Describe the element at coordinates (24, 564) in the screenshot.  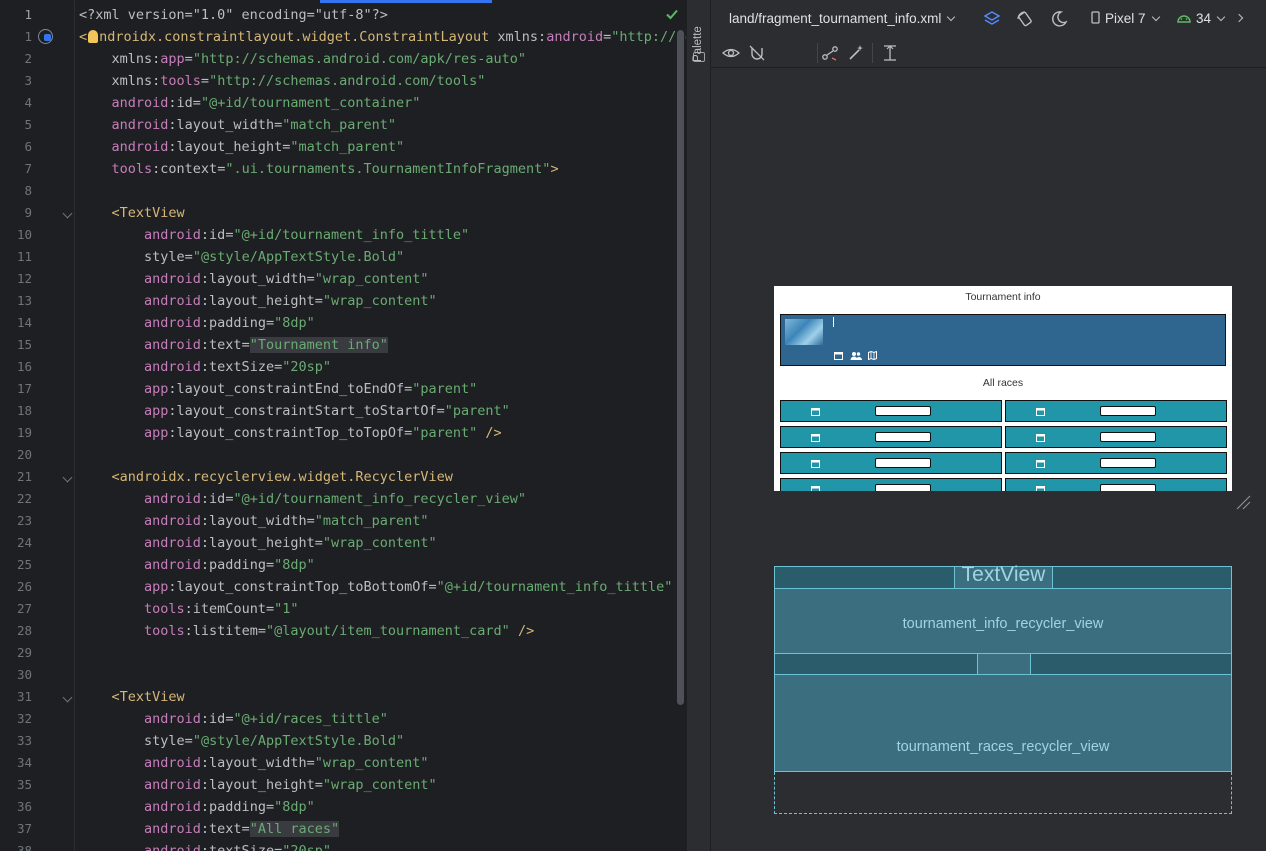
I see `line-number: 25` at that location.